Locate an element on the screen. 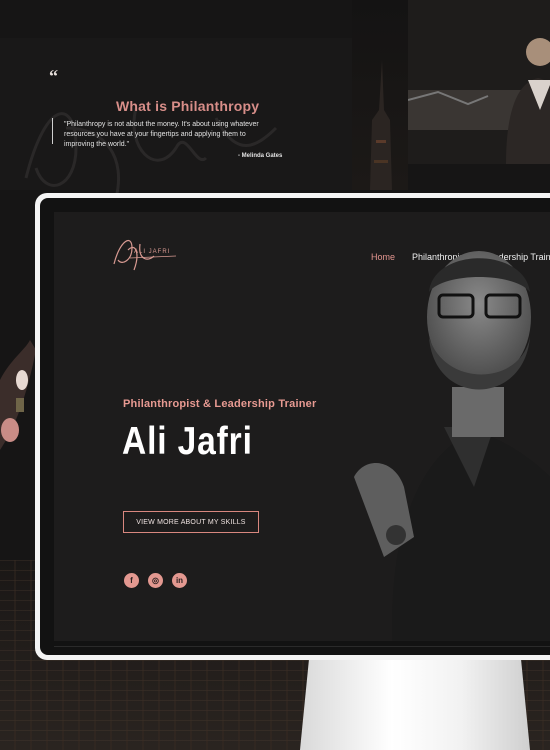  instagram-icon: ◎ is located at coordinates (155, 580).